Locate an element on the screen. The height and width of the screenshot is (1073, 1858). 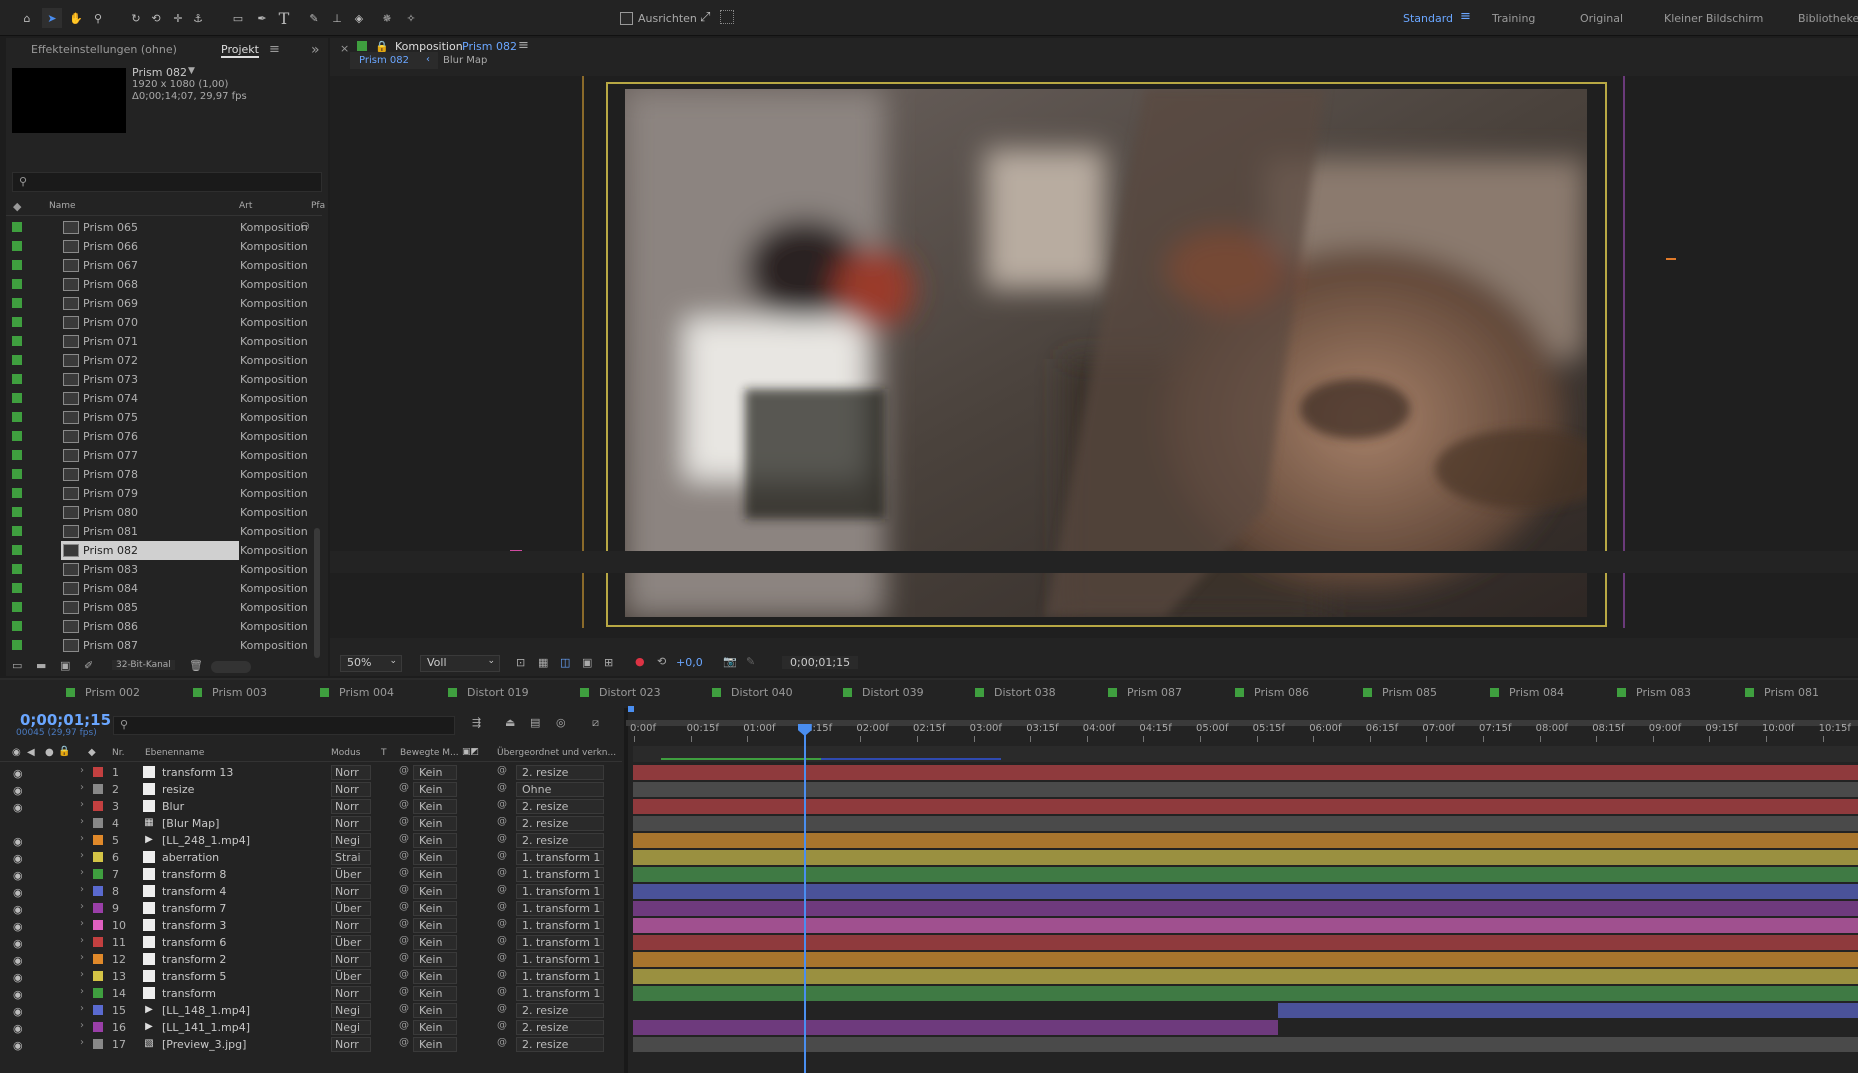
safe-margins-icon: ▣ is located at coordinates (587, 662).